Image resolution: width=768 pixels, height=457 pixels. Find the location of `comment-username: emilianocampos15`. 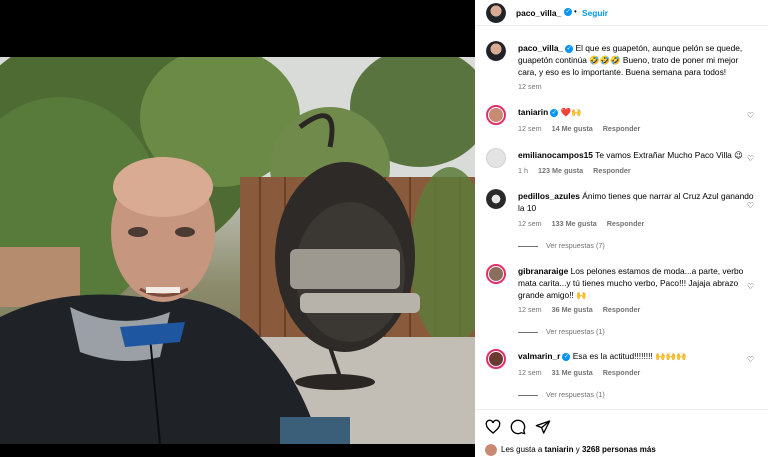

comment-username: emilianocampos15 is located at coordinates (555, 155).